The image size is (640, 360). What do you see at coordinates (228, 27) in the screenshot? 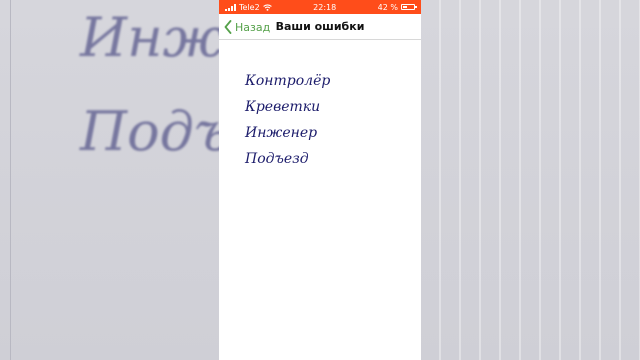
I see `chevron-left-icon` at bounding box center [228, 27].